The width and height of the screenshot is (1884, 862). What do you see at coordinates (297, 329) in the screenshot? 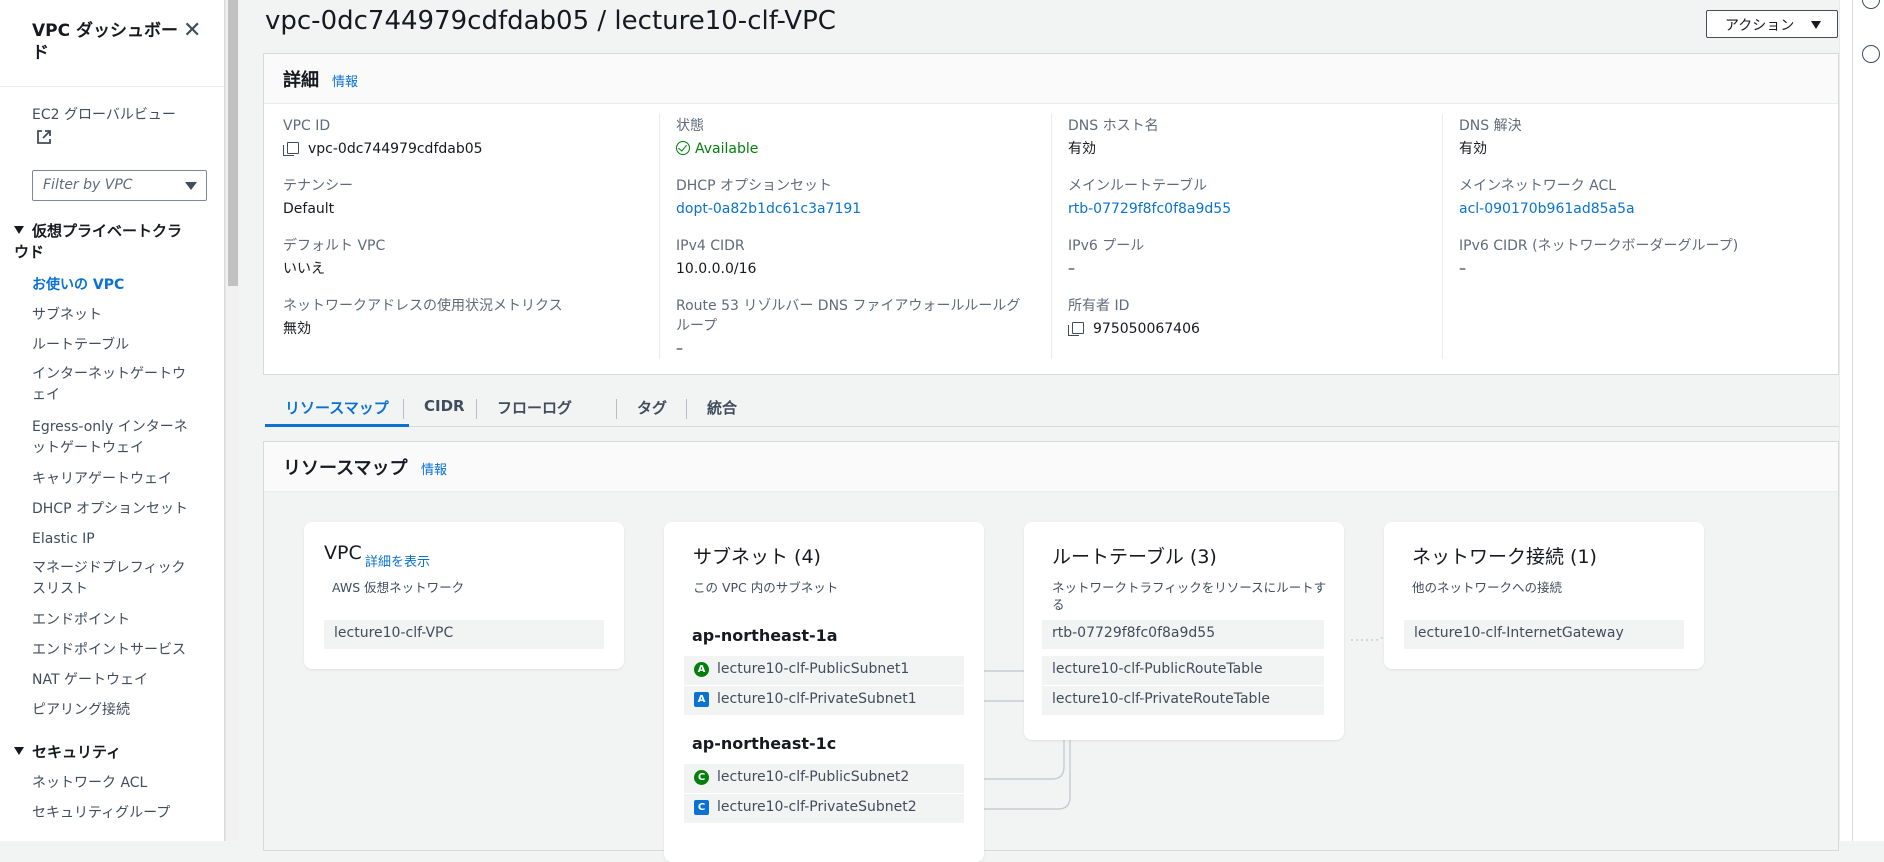
I see `field-value: 無効` at bounding box center [297, 329].